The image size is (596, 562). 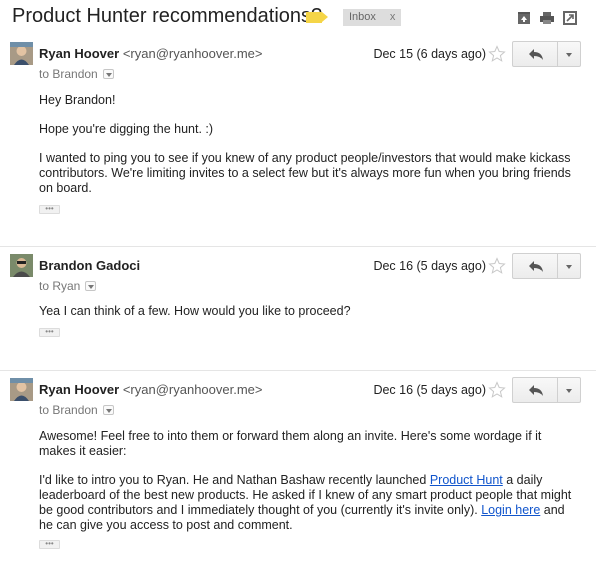 I want to click on recipient-text: to Ryan, so click(x=60, y=286).